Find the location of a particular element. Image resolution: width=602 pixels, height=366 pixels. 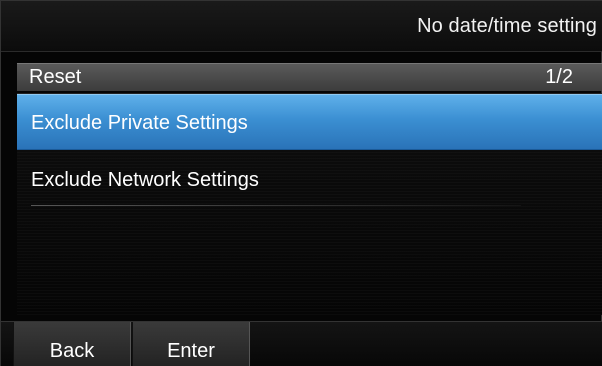

menu-item-label: Exclude Private Settings is located at coordinates (139, 123).